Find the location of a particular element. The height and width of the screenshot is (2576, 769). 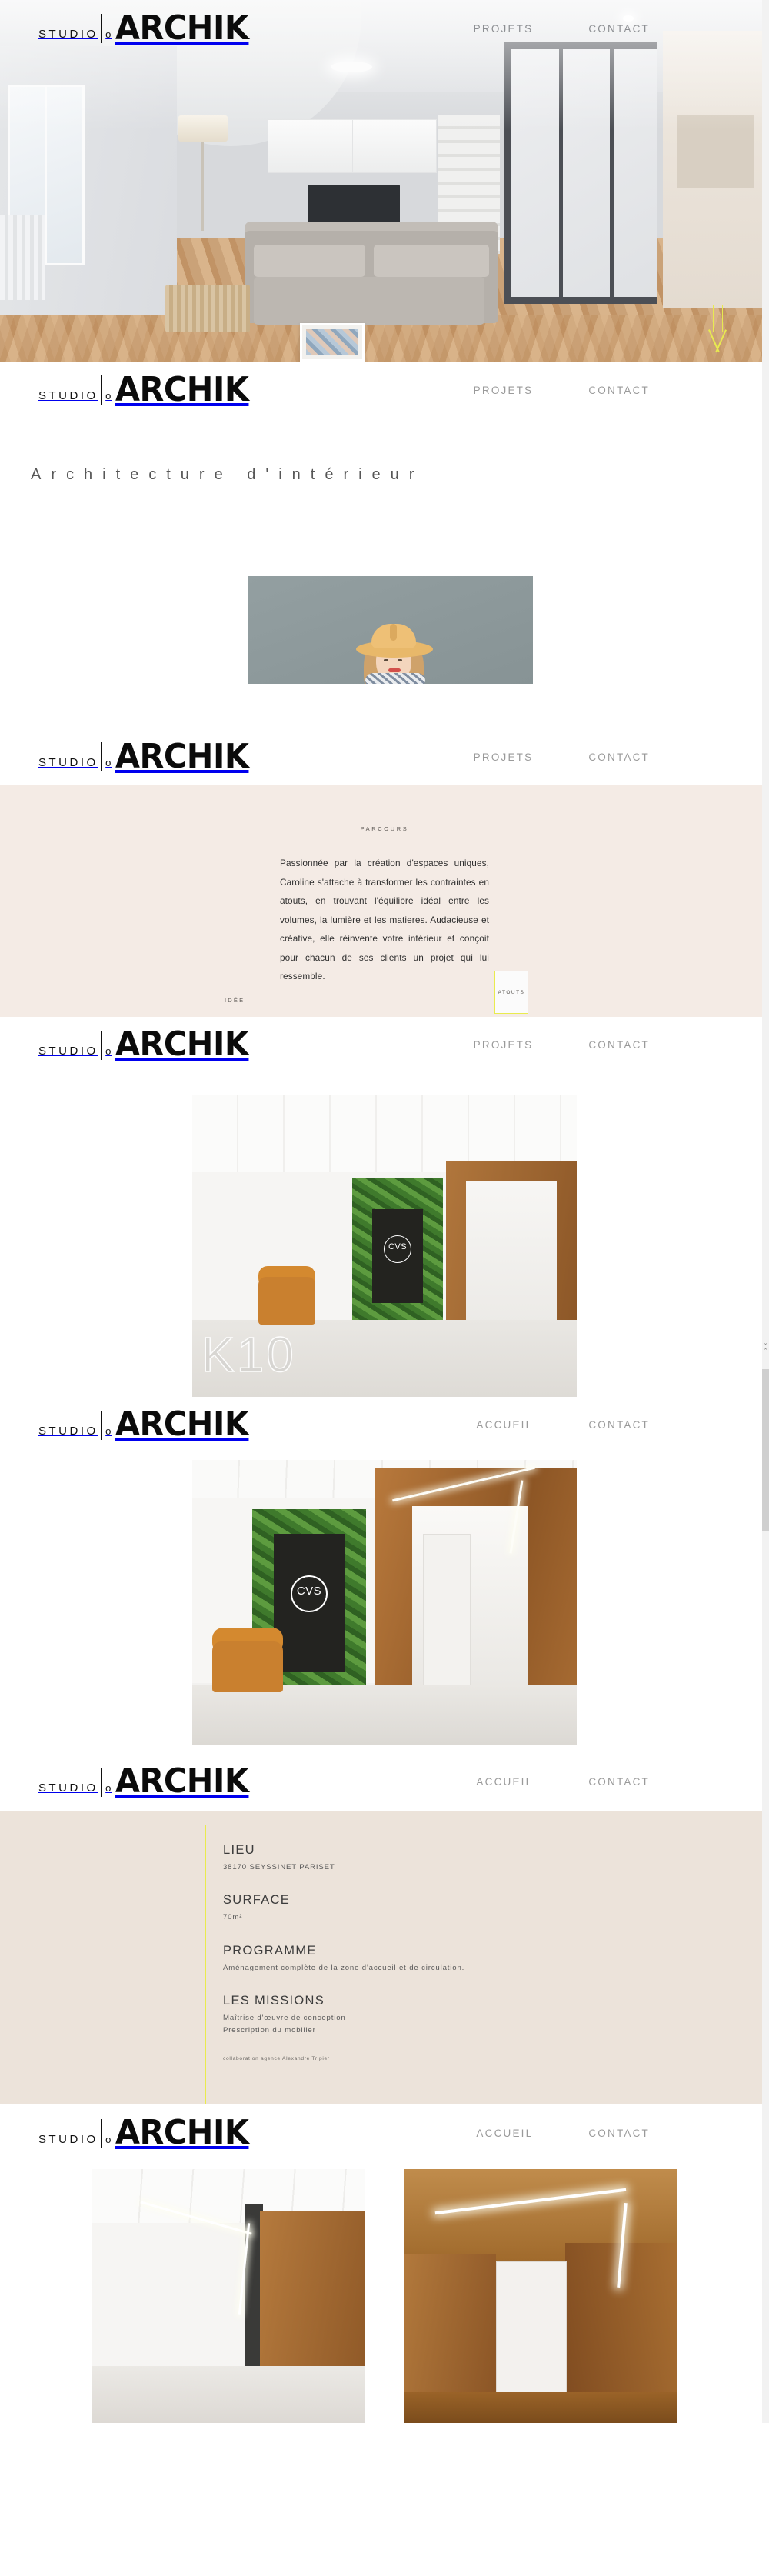

portrait-section is located at coordinates (384, 652).